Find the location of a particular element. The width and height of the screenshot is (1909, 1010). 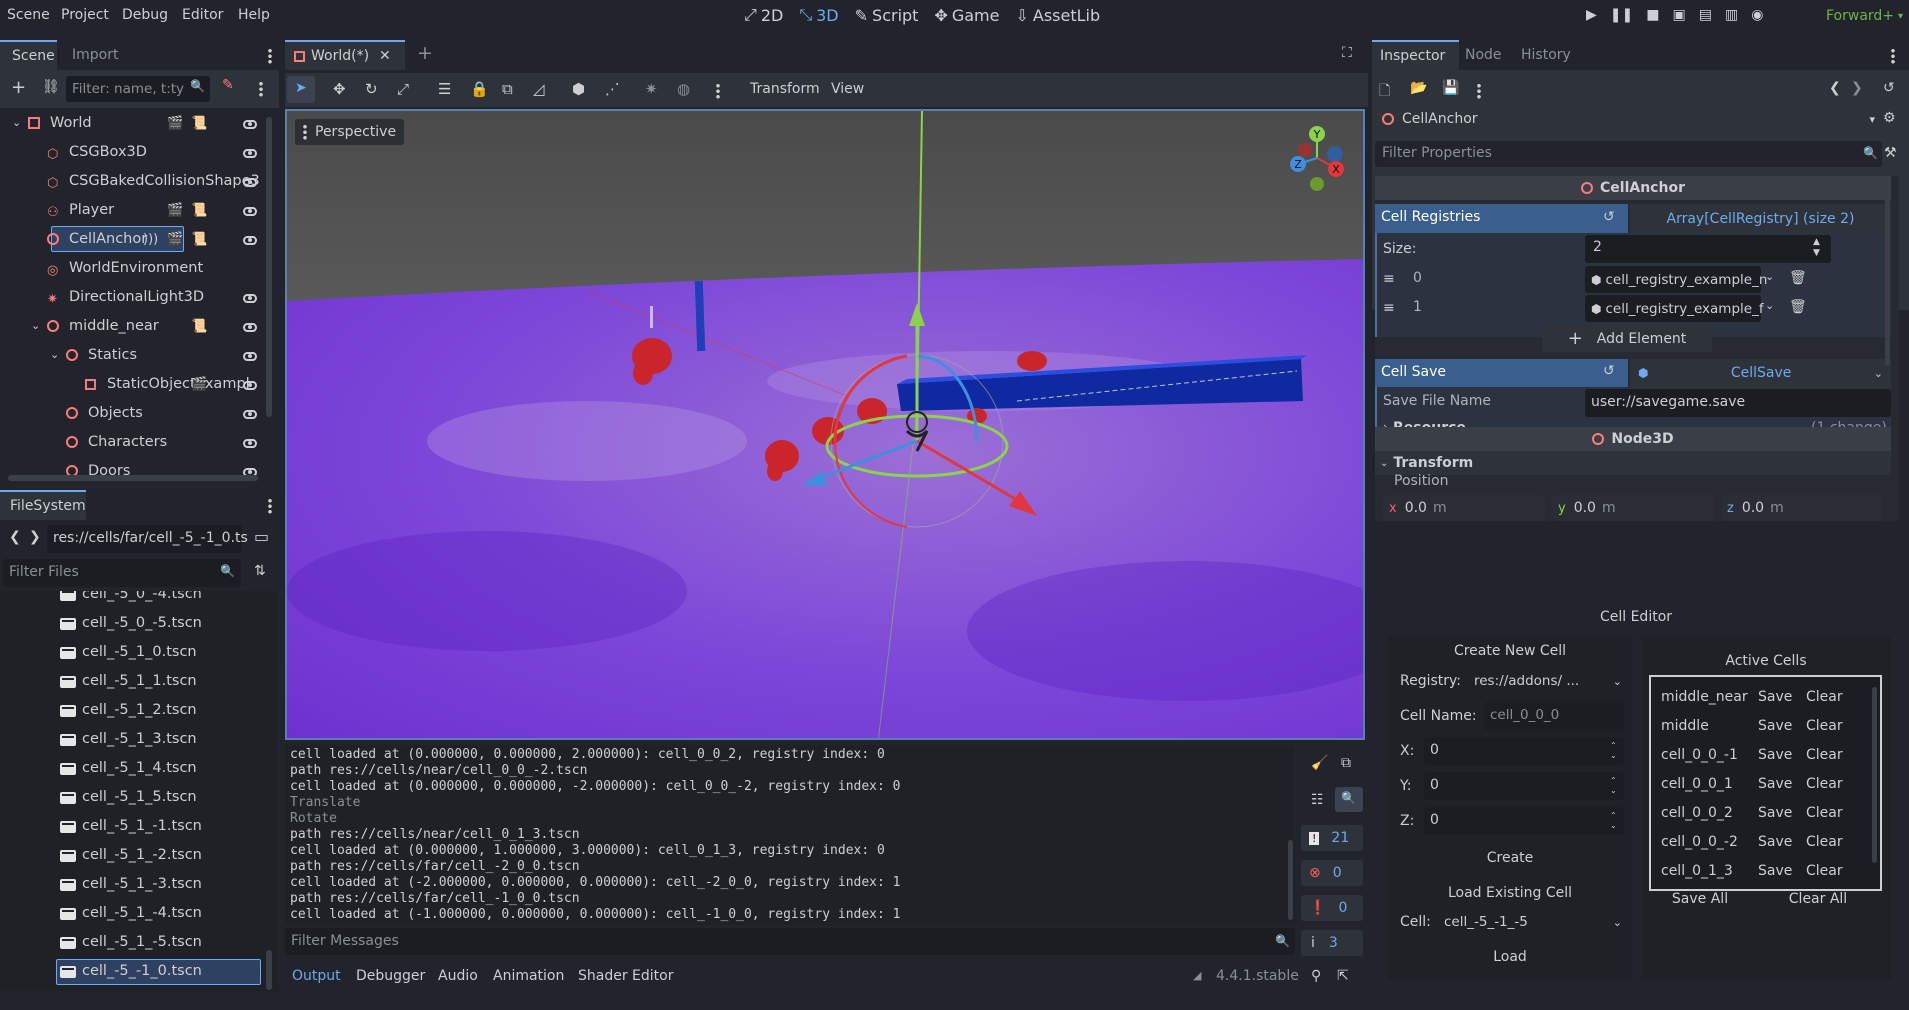

stop-icon: ■ is located at coordinates (1652, 15).